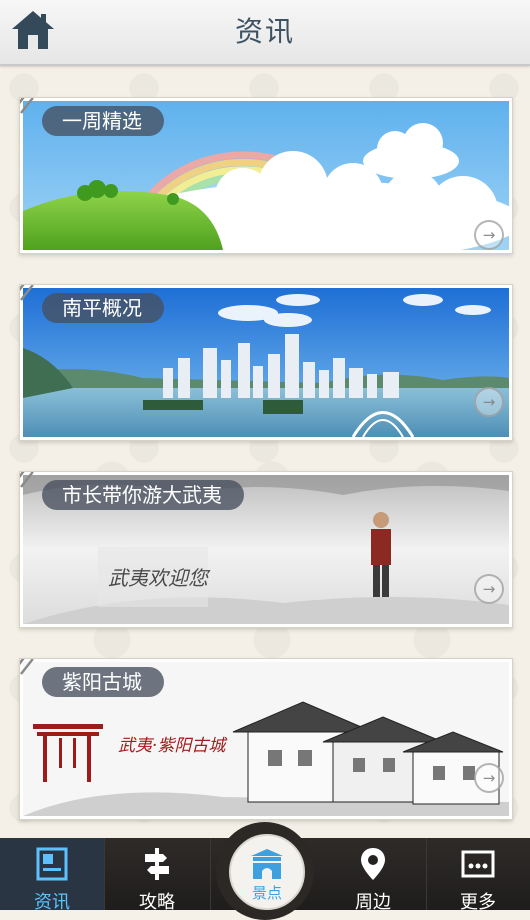  I want to click on tab-news: 资讯, so click(52, 875).